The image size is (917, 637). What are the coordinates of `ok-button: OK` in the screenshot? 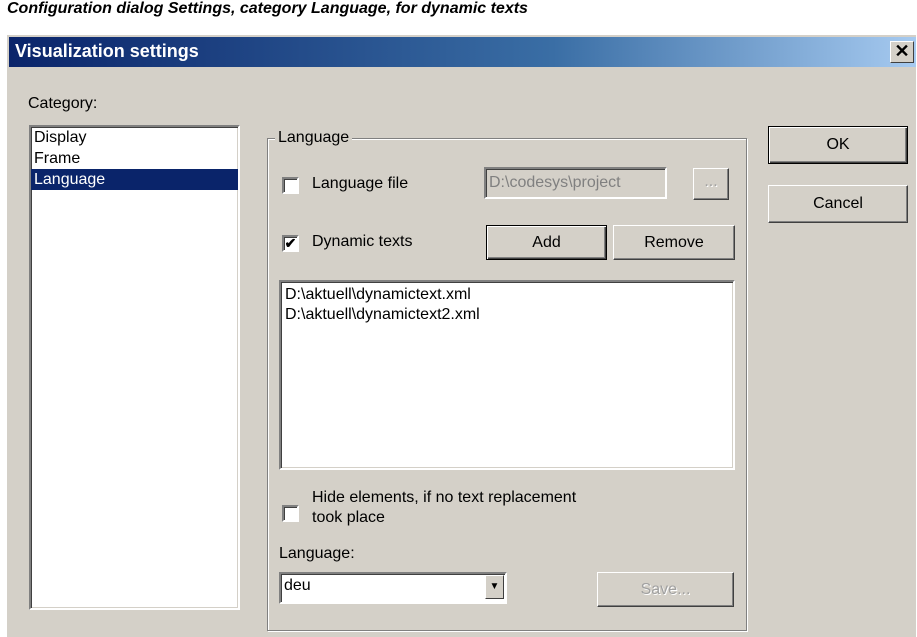 It's located at (838, 145).